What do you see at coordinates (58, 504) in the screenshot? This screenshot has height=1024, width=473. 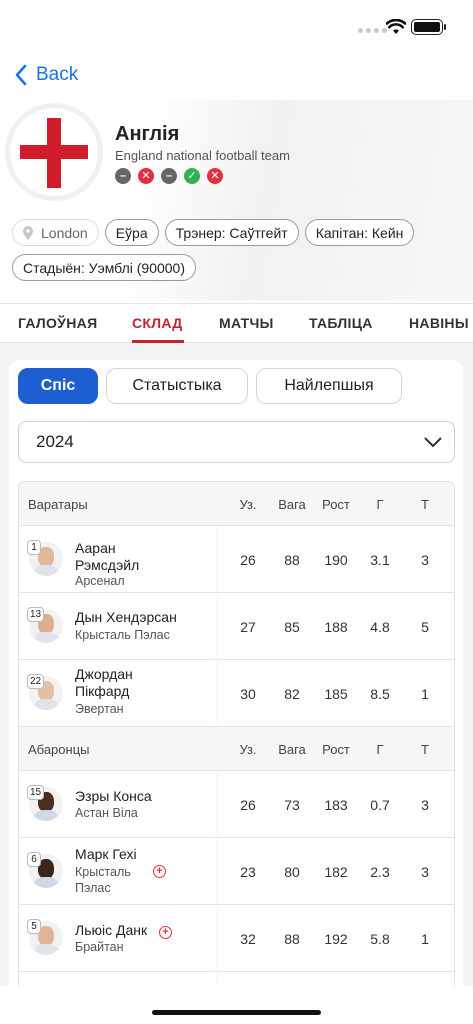 I see `group-title: Варатары` at bounding box center [58, 504].